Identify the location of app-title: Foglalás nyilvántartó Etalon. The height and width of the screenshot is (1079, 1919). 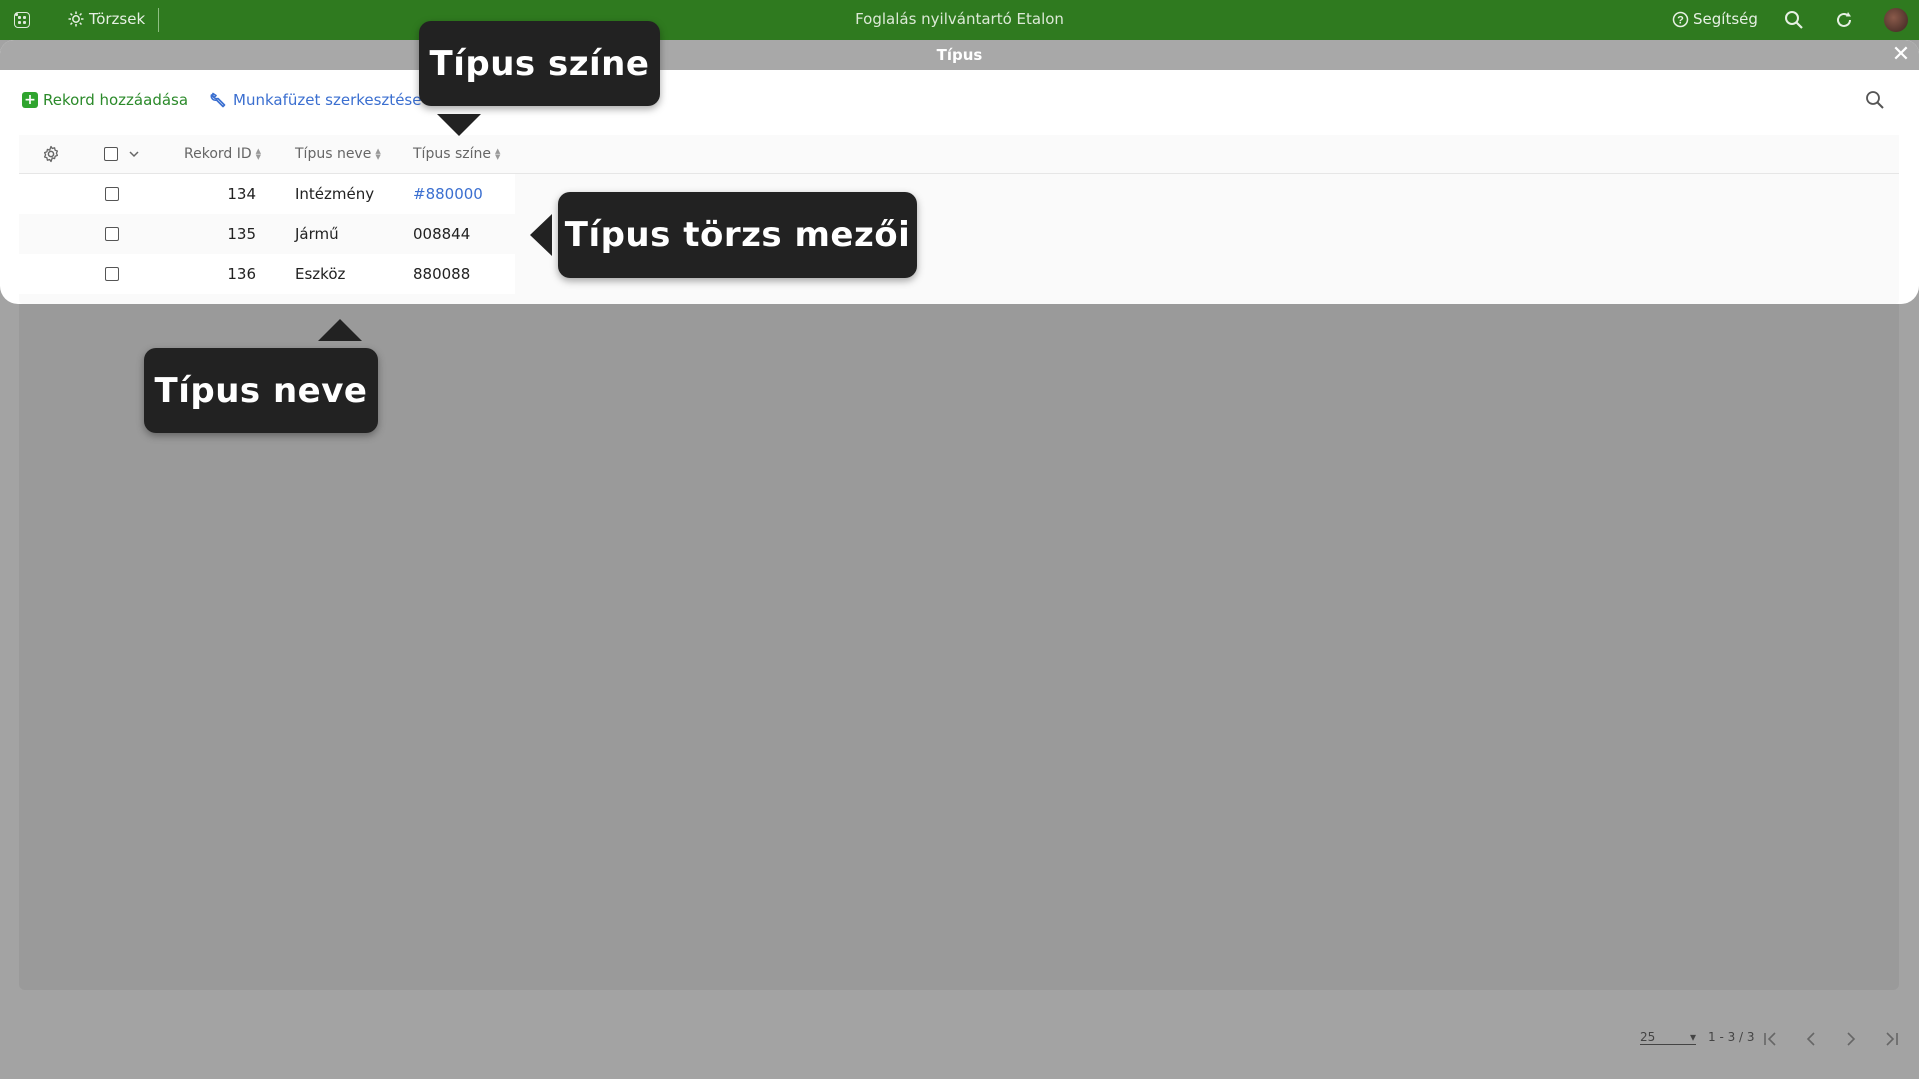
(959, 19).